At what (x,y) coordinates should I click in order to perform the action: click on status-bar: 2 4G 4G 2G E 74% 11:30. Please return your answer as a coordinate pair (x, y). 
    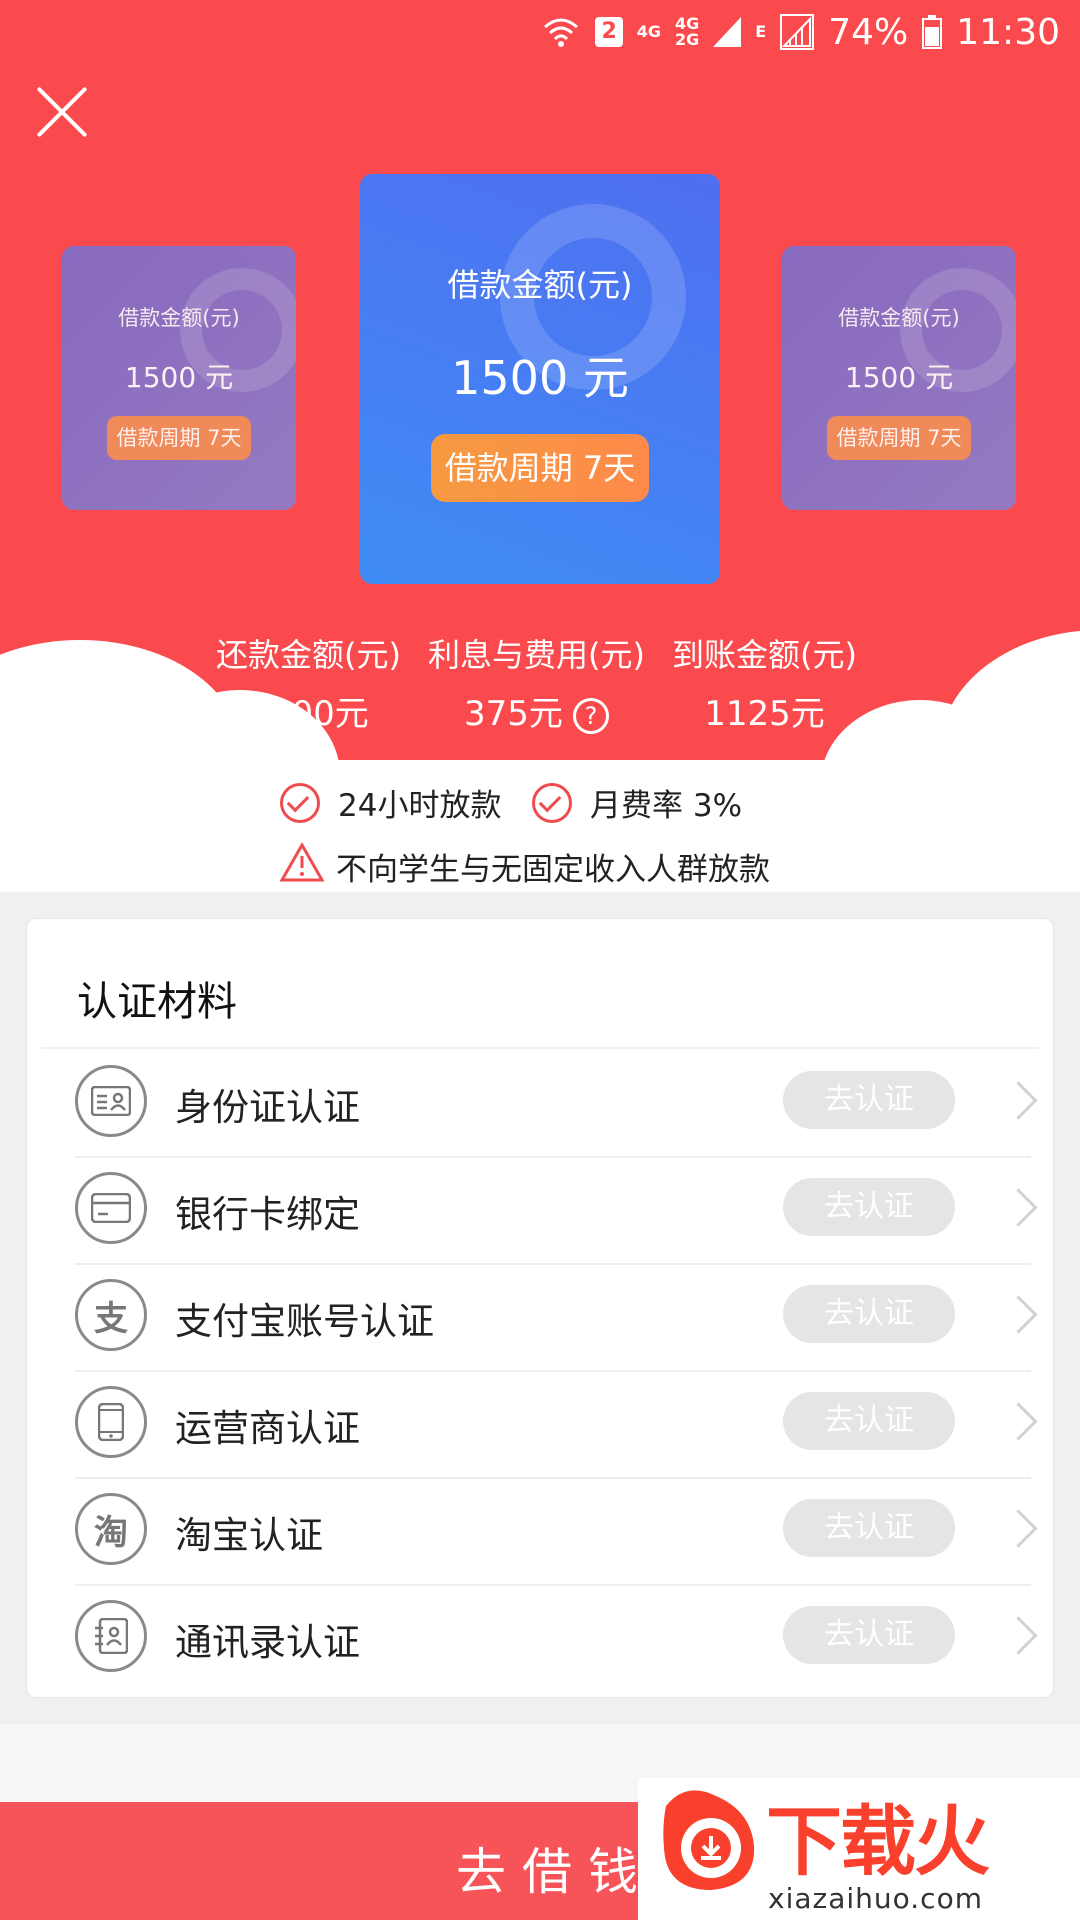
    Looking at the image, I should click on (800, 32).